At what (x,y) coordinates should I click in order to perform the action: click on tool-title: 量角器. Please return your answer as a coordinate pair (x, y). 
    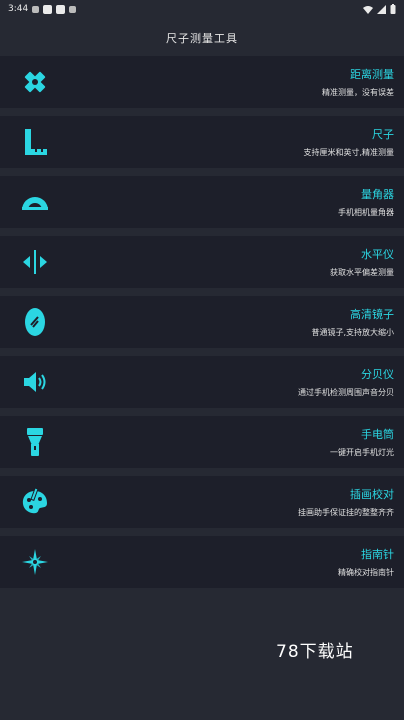
    Looking at the image, I should click on (377, 194).